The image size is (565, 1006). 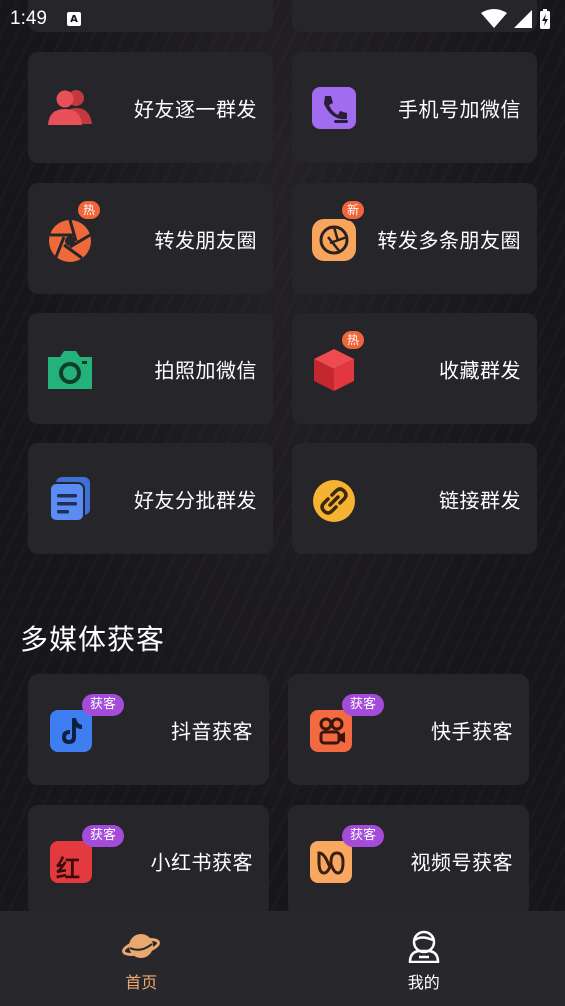 What do you see at coordinates (346, 854) in the screenshot?
I see `channels-icon: 获客` at bounding box center [346, 854].